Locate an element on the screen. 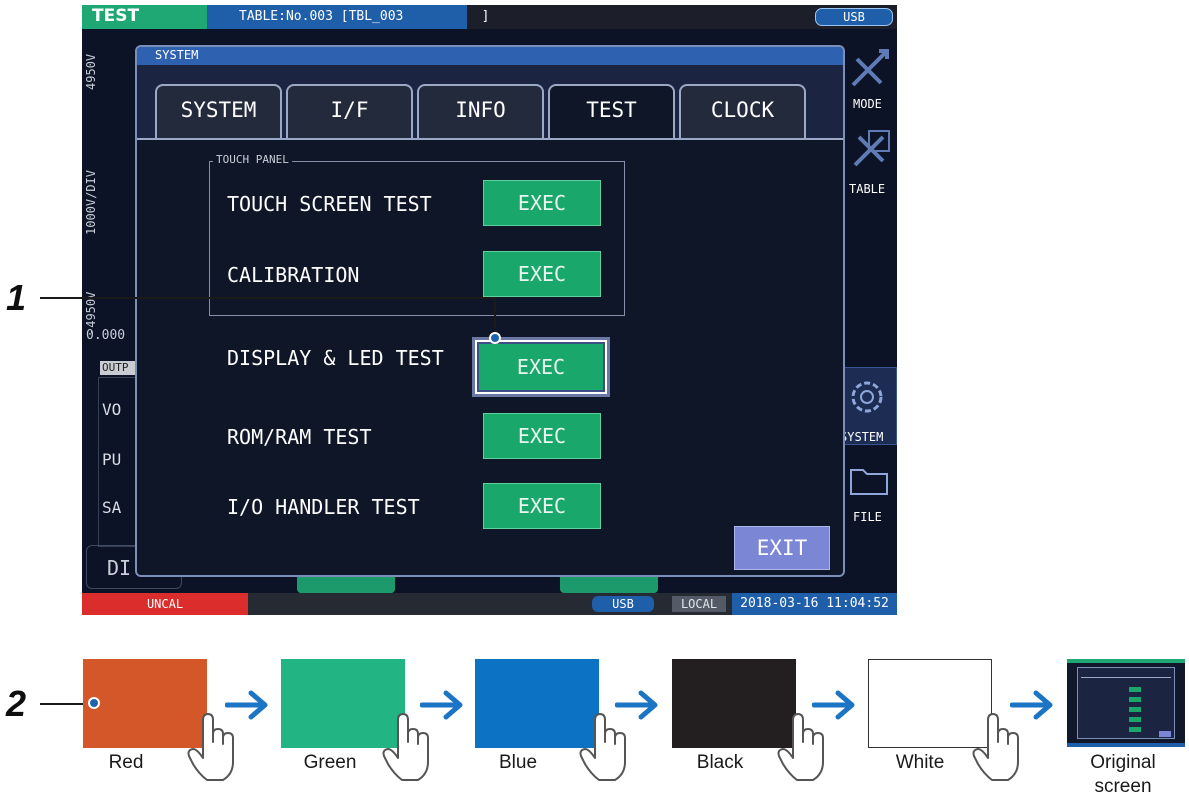  io-handler-test-label: I/O HANDLER TEST is located at coordinates (323, 507).